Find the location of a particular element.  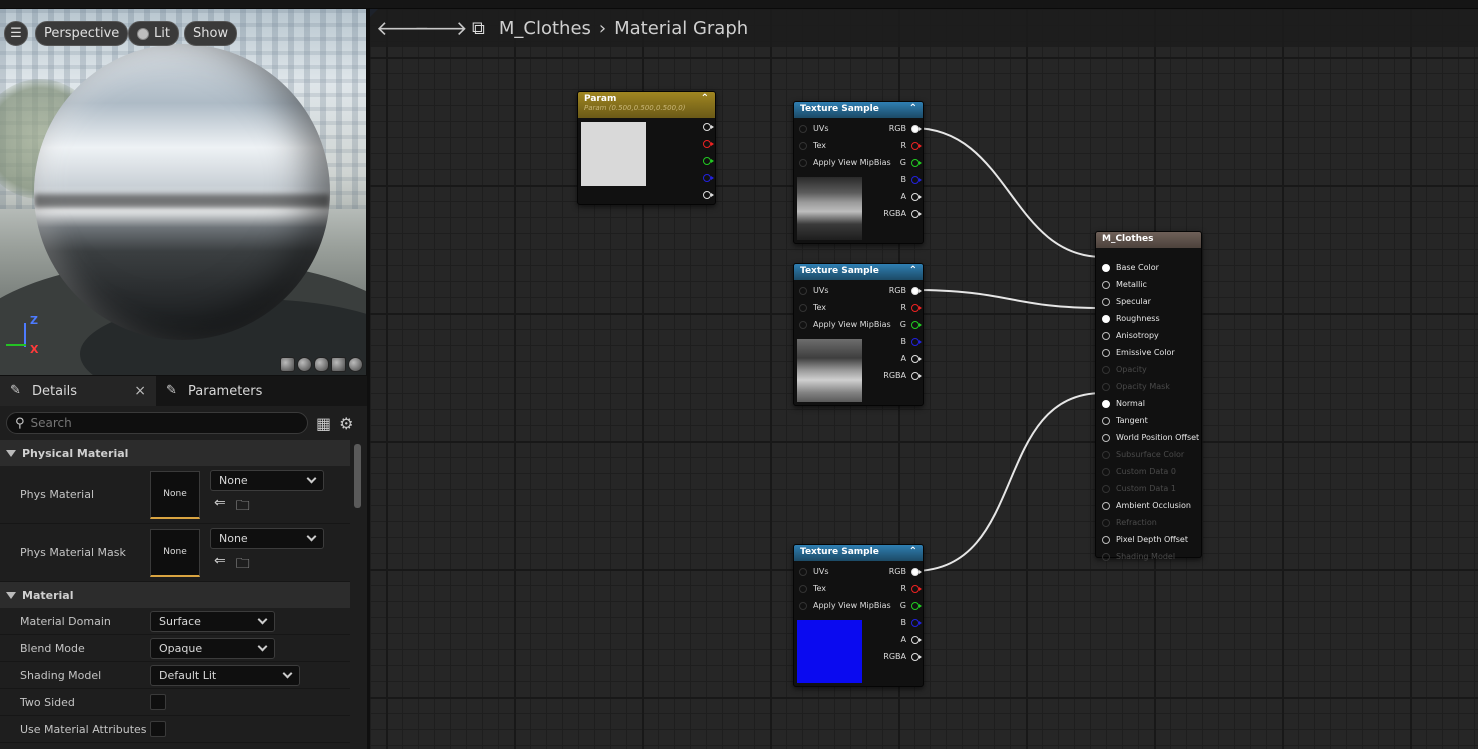

material-domain-dropdown: Surface is located at coordinates (212, 621).